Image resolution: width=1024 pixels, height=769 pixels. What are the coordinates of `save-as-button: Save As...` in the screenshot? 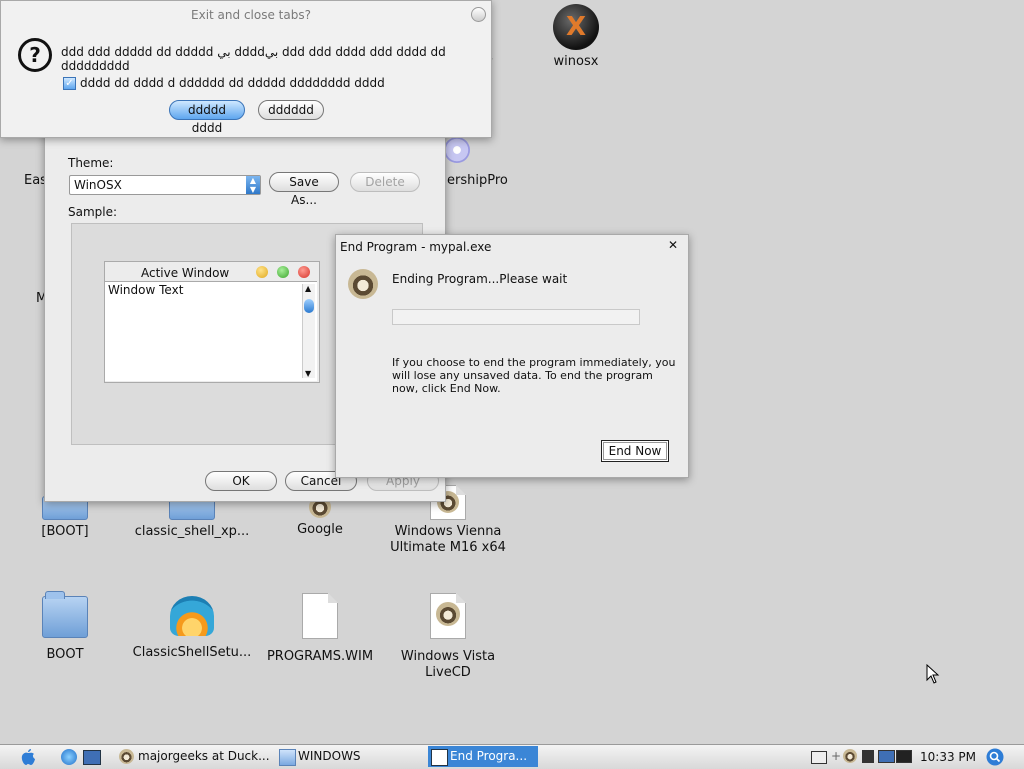 It's located at (304, 189).